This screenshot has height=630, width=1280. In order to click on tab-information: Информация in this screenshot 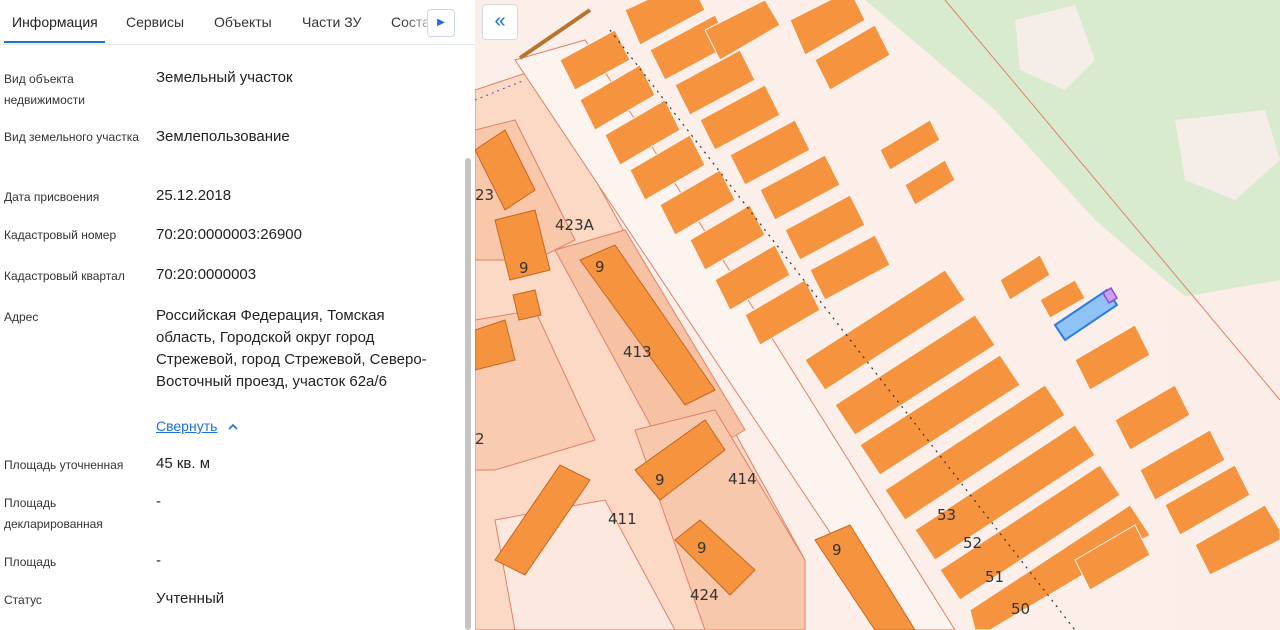, I will do `click(55, 22)`.